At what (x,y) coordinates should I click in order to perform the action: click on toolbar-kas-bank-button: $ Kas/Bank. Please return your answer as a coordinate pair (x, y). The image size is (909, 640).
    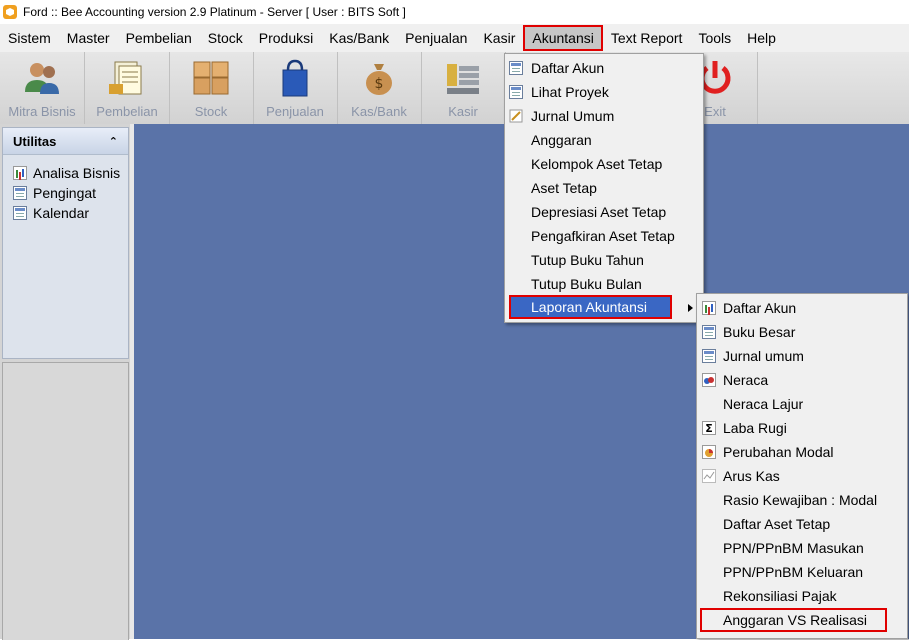
    Looking at the image, I should click on (379, 88).